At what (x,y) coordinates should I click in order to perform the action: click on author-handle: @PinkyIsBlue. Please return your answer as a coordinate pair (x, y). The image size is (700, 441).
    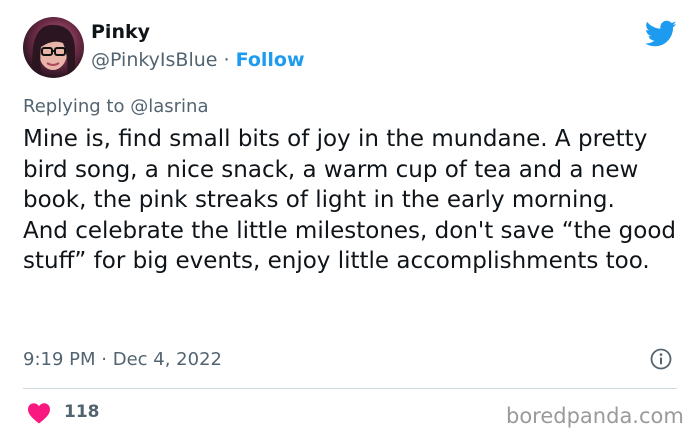
    Looking at the image, I should click on (154, 60).